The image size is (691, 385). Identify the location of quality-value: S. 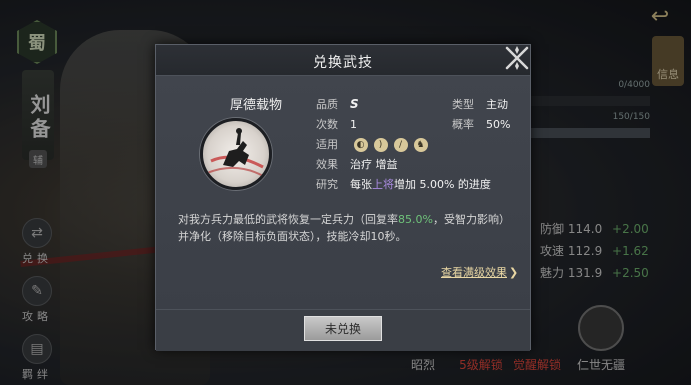
(354, 104).